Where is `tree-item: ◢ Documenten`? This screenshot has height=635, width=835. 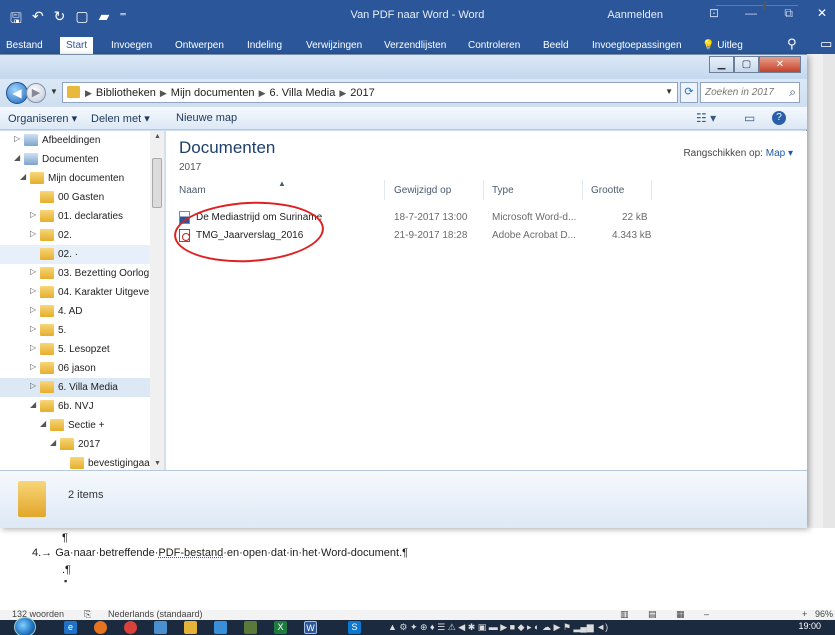 tree-item: ◢ Documenten is located at coordinates (75, 159).